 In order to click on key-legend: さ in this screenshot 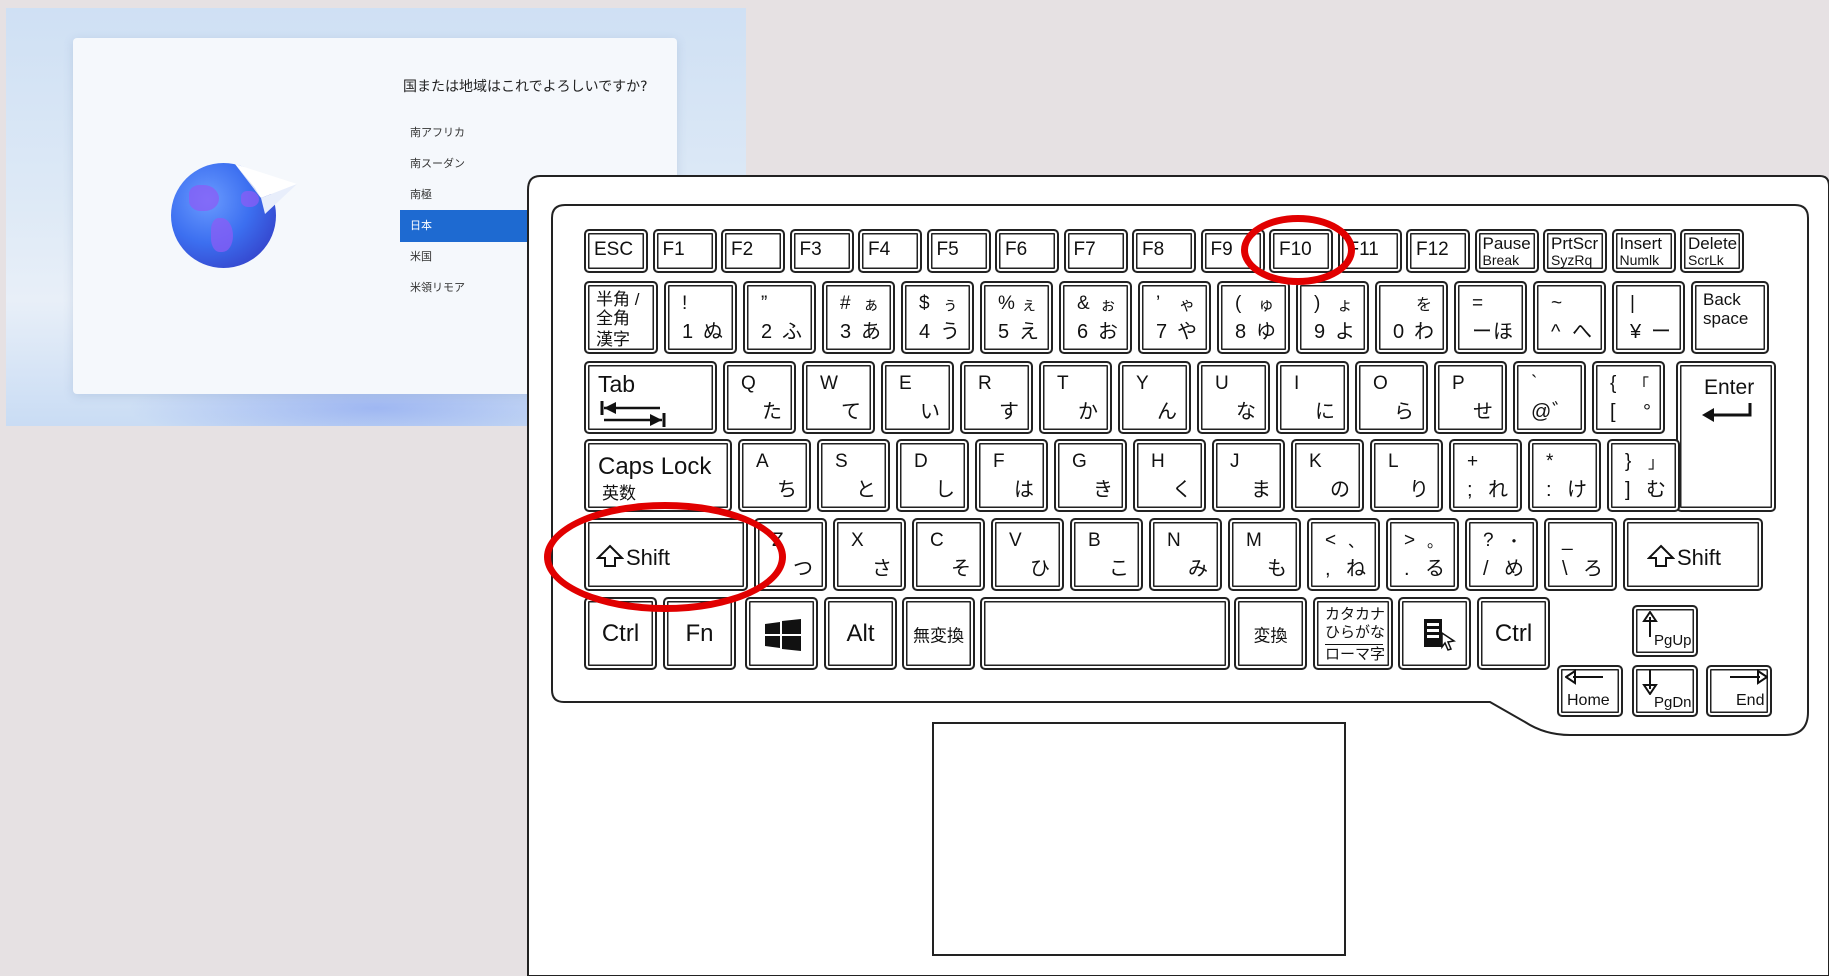, I will do `click(882, 569)`.